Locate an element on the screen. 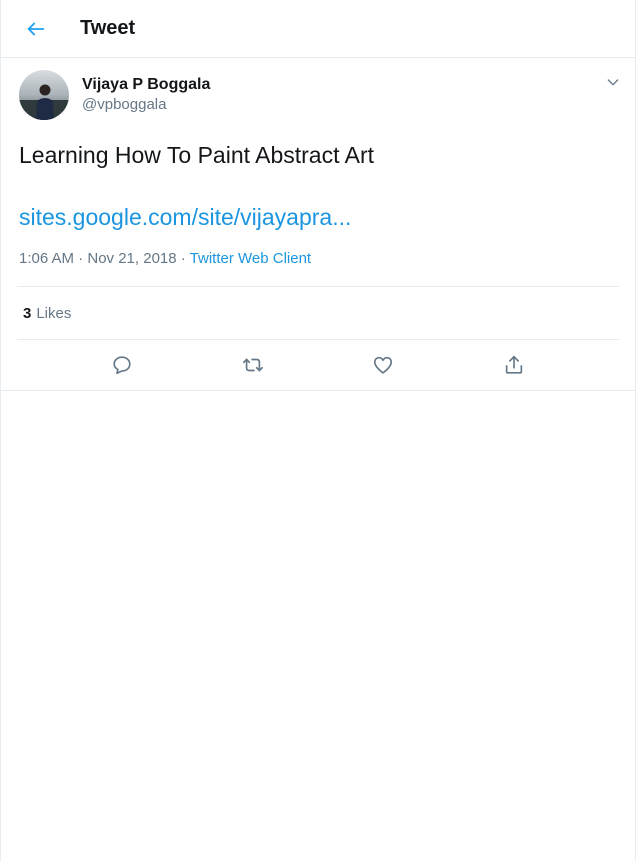 The height and width of the screenshot is (861, 638). share-button is located at coordinates (514, 365).